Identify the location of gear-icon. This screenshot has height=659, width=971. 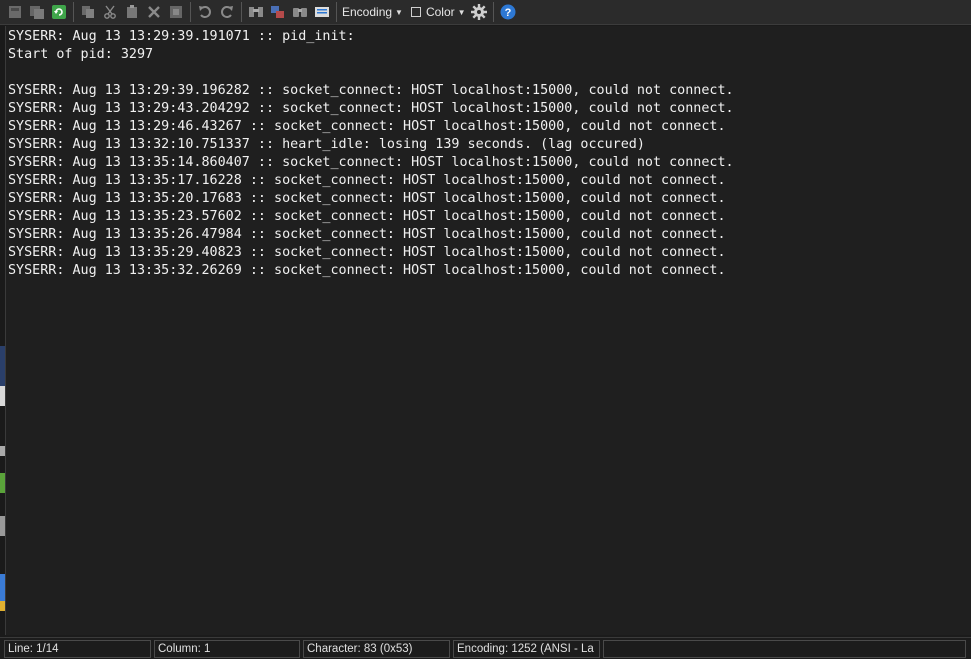
(479, 12).